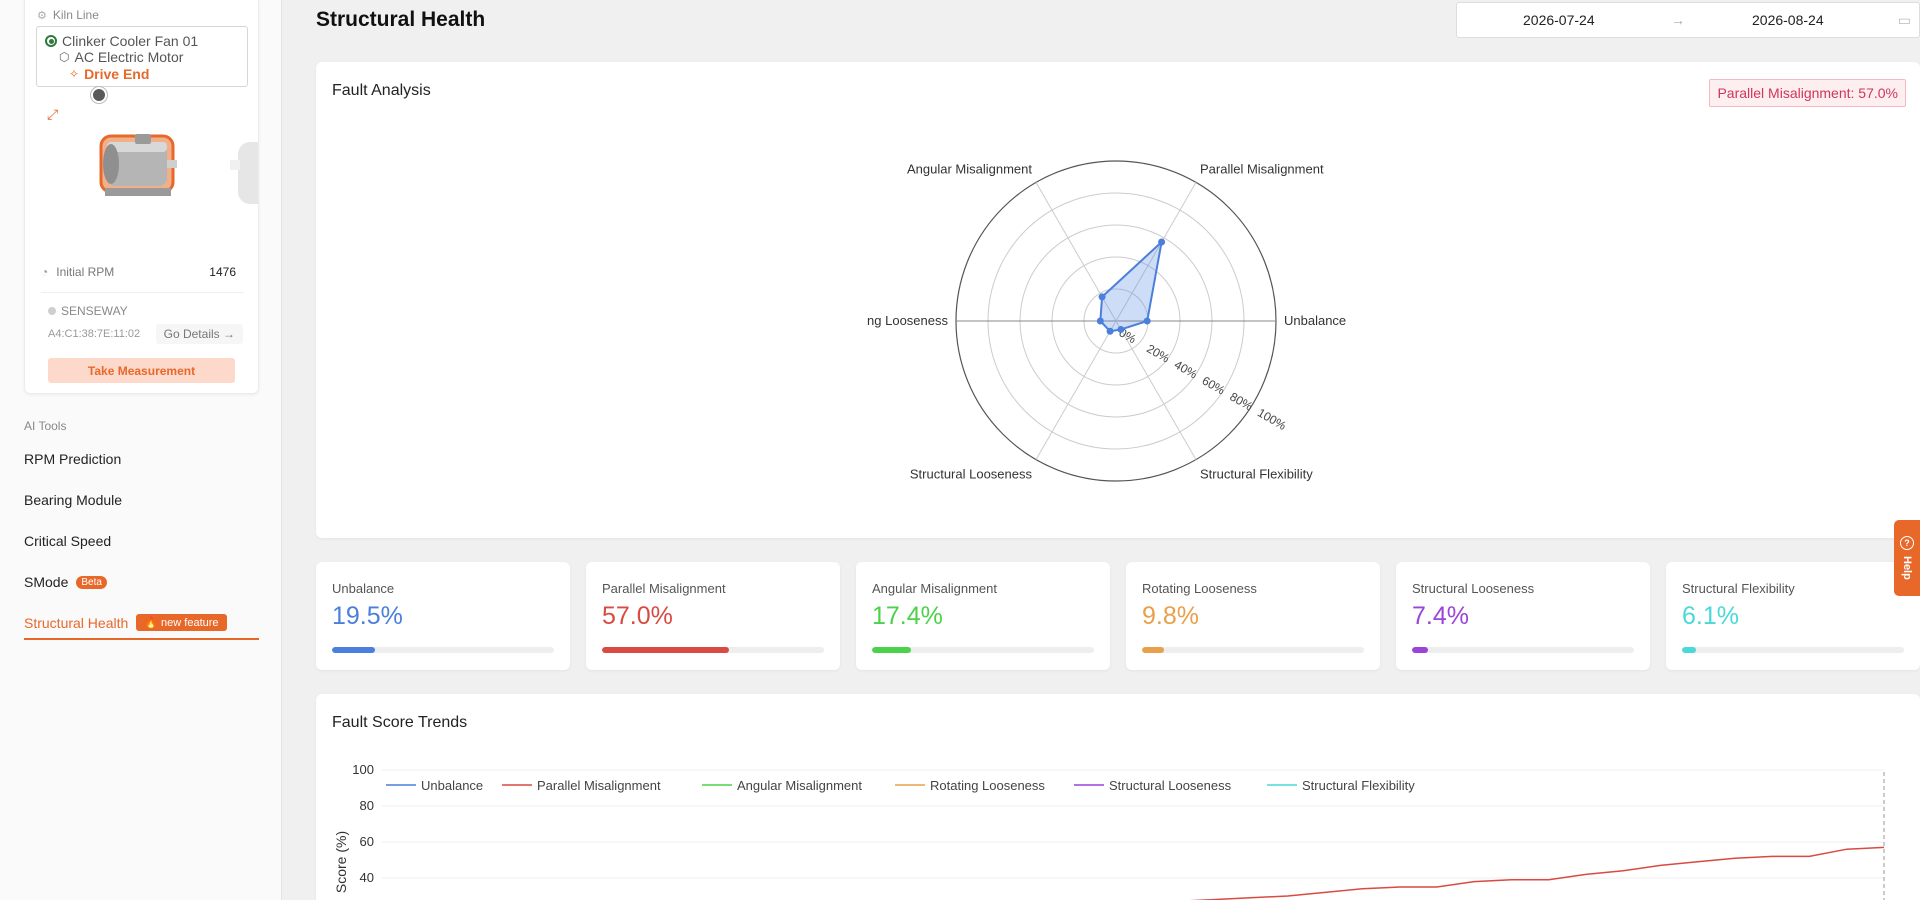 This screenshot has width=1920, height=900. I want to click on nav-structural-health: Structural Health 🔥 new feature, so click(125, 622).